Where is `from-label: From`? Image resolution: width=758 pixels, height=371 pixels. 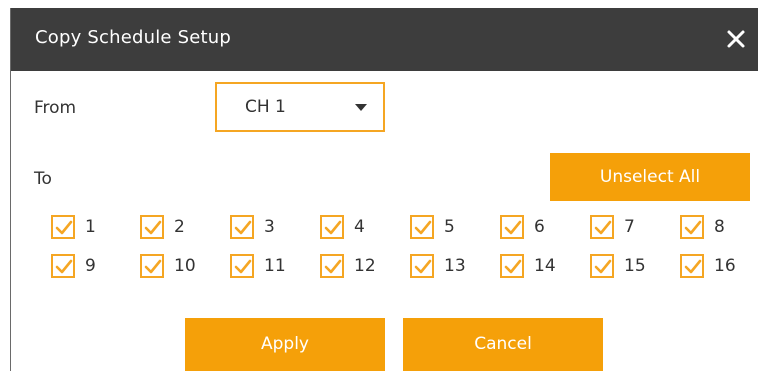 from-label: From is located at coordinates (55, 108).